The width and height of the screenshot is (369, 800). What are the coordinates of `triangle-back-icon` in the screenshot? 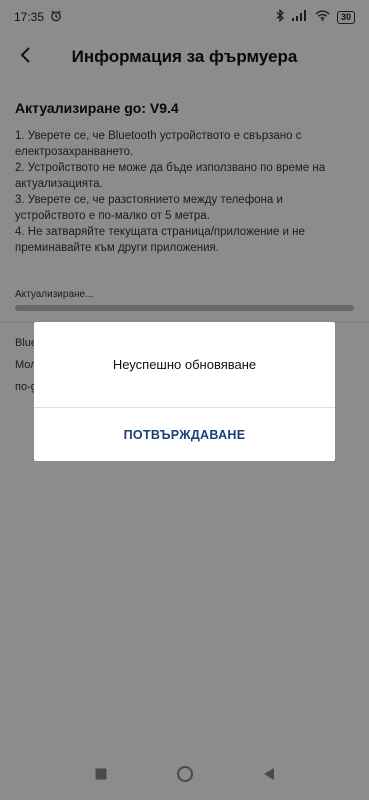 It's located at (269, 776).